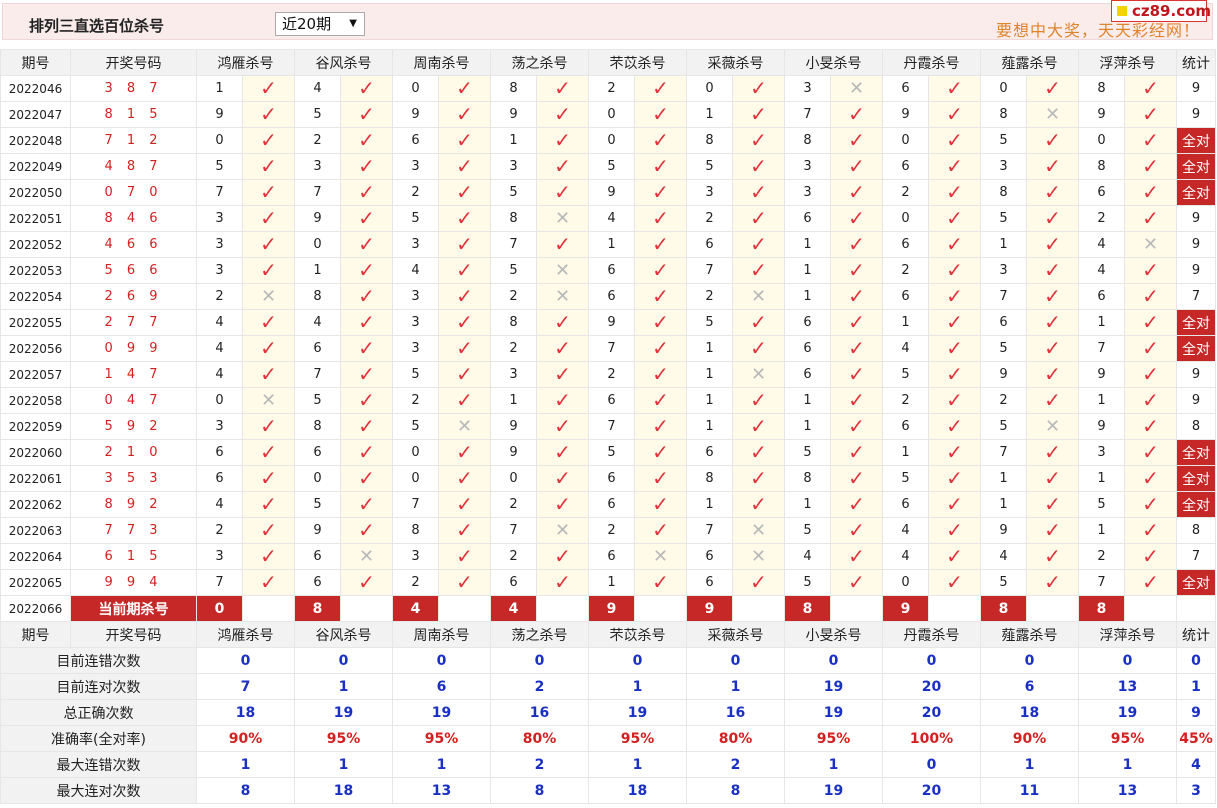 Image resolution: width=1217 pixels, height=808 pixels. What do you see at coordinates (320, 24) in the screenshot?
I see `period-select: 近20期 ▼` at bounding box center [320, 24].